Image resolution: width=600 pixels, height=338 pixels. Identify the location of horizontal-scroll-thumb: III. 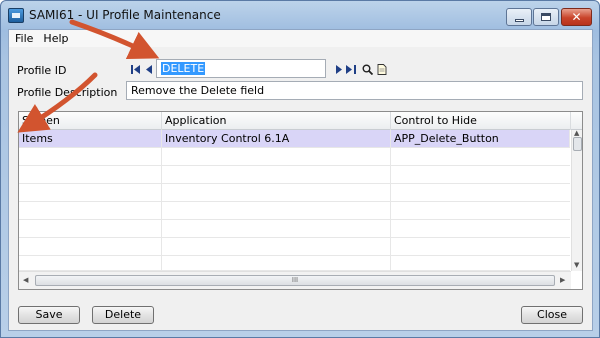
(295, 280).